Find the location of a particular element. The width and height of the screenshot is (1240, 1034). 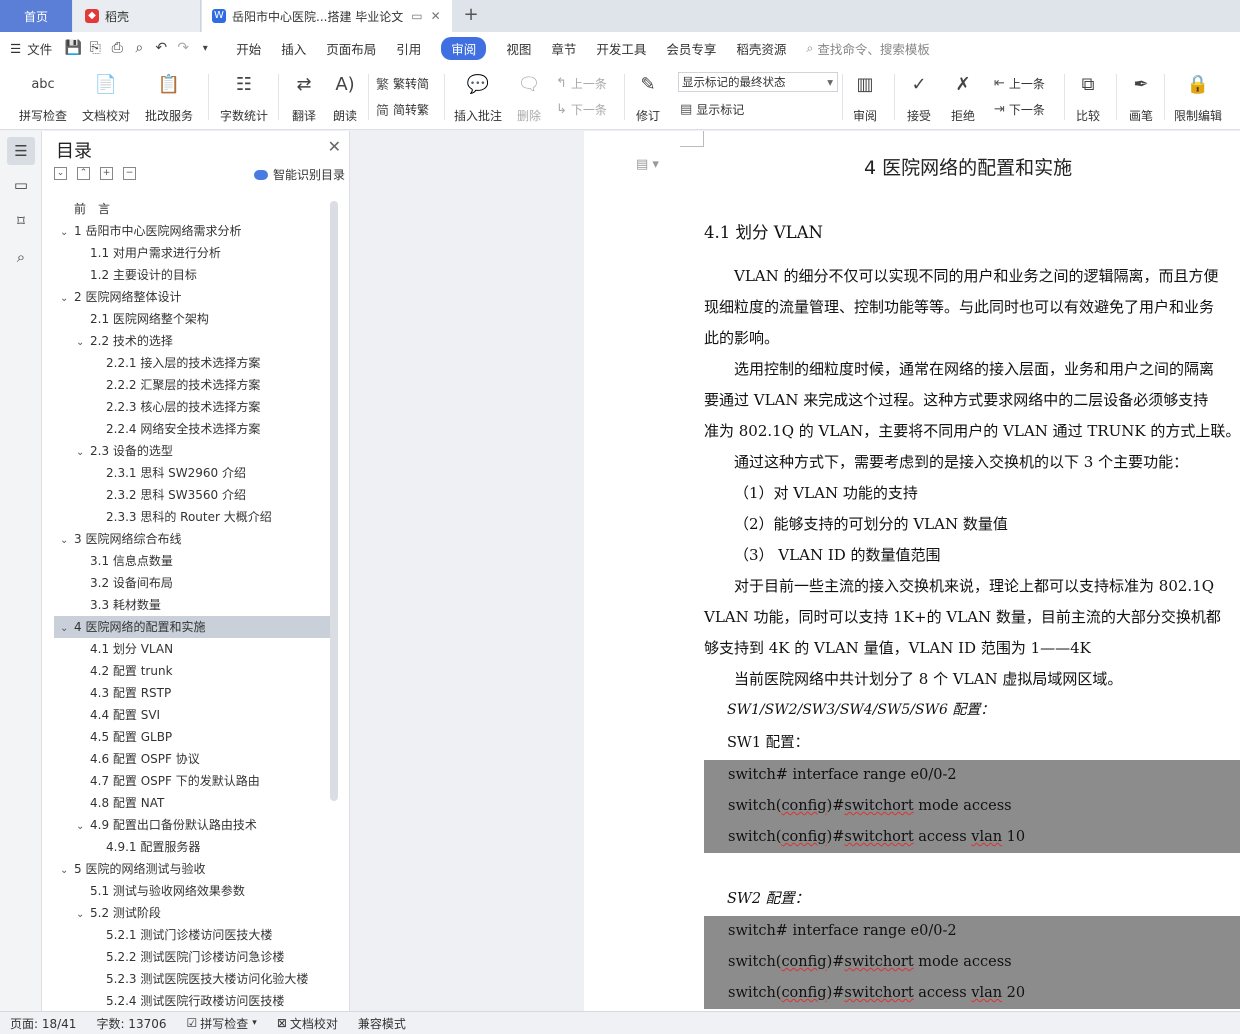

toc-item: 2.3.3 思科的 Router 大概介绍 is located at coordinates (192, 517).